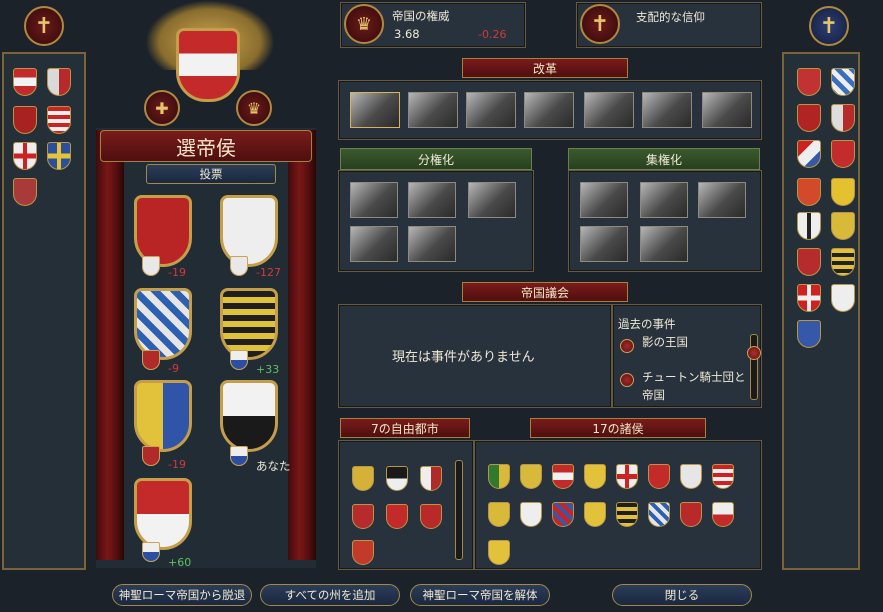 This screenshot has width=883, height=612. I want to click on elector-change: +33, so click(268, 369).